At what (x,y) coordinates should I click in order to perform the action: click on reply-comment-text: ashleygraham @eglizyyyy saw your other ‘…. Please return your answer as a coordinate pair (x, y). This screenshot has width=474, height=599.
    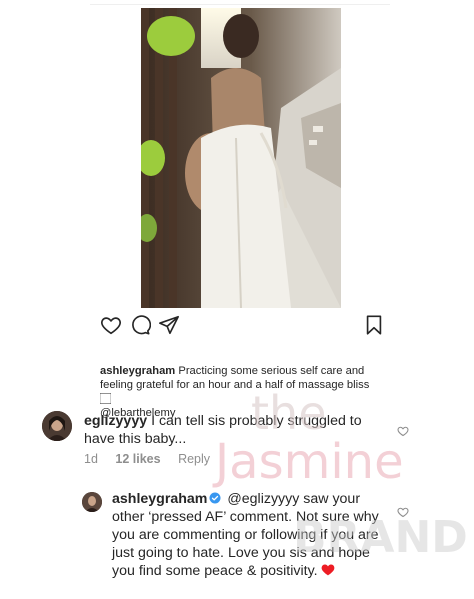
    Looking at the image, I should click on (252, 535).